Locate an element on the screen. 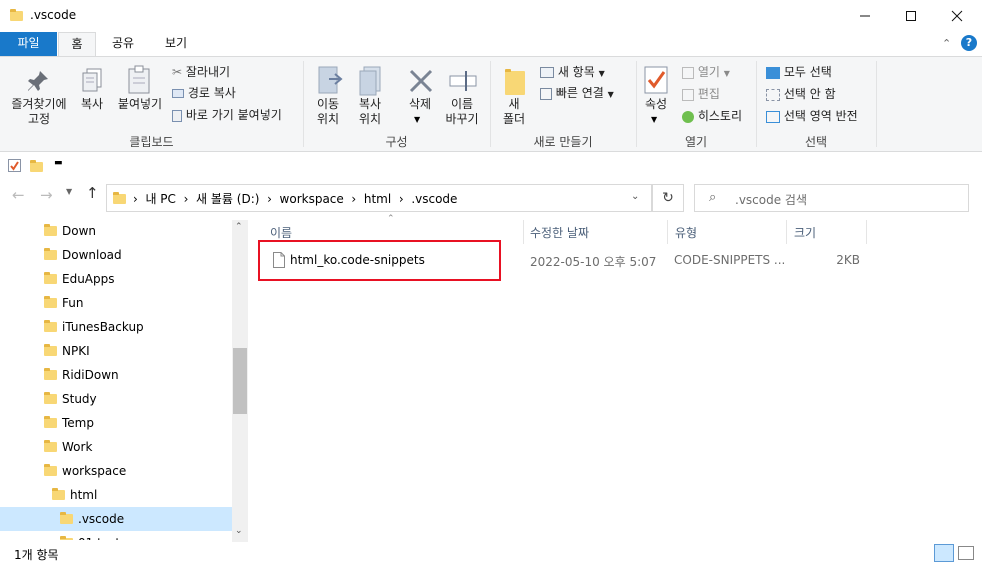  nav-item: RidiDown is located at coordinates (116, 375).